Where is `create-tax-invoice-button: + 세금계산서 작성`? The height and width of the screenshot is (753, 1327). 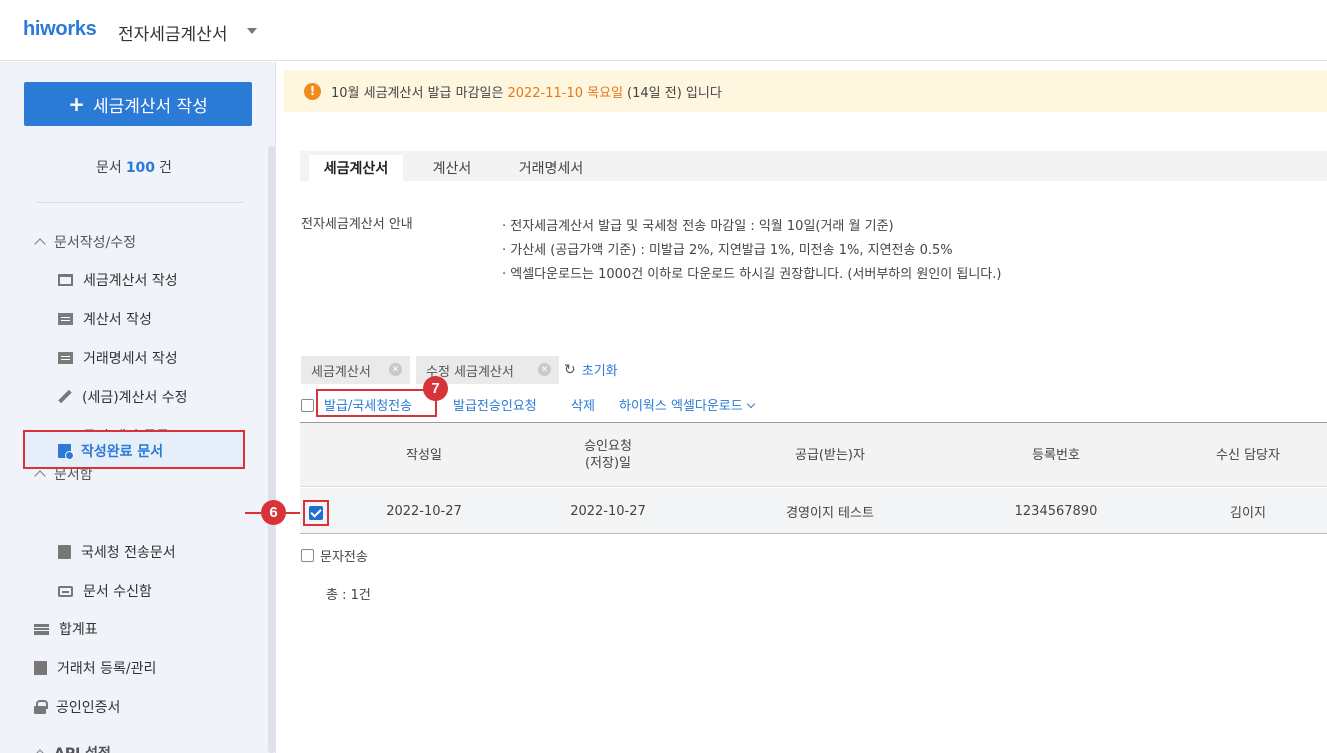 create-tax-invoice-button: + 세금계산서 작성 is located at coordinates (138, 104).